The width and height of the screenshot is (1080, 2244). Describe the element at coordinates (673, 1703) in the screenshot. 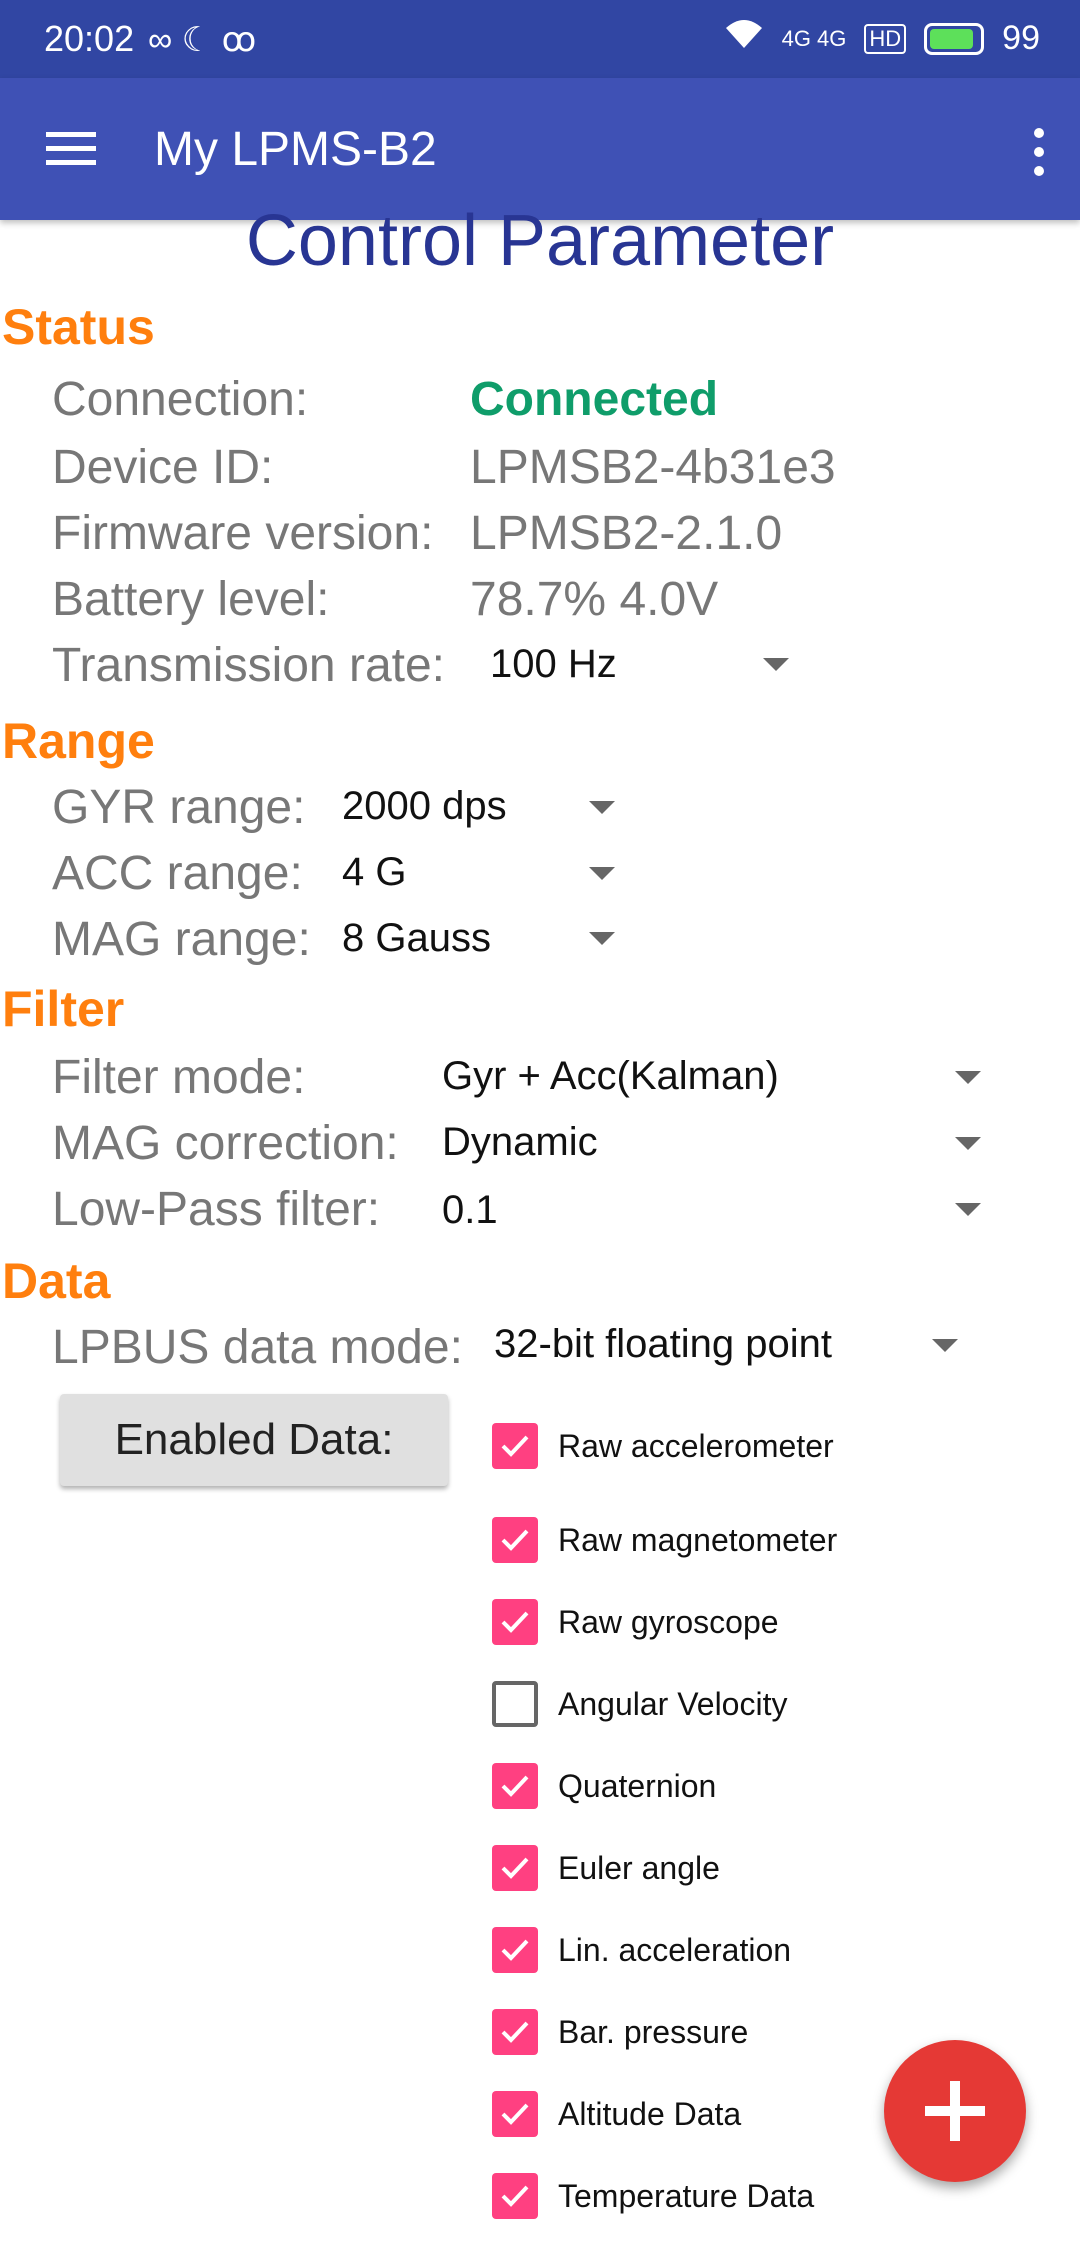

I see `checkbox-label: Angular Velocity` at that location.